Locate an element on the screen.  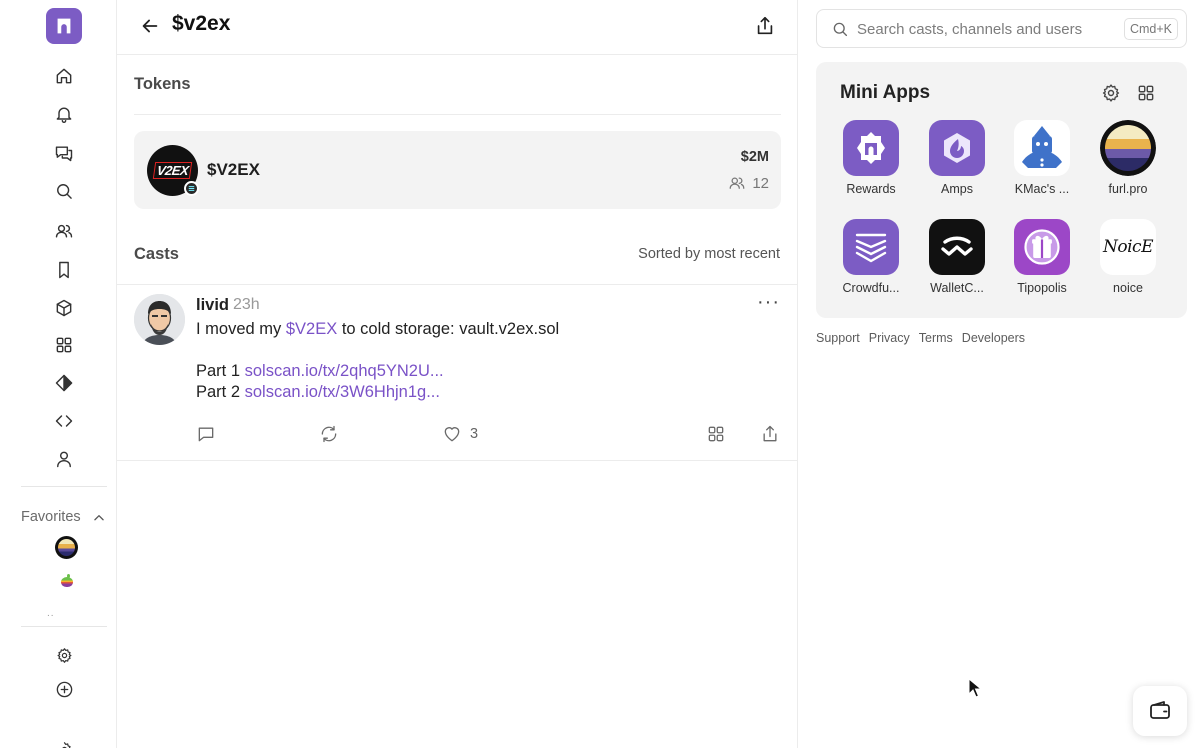
token-holders: 12 is located at coordinates (748, 183).